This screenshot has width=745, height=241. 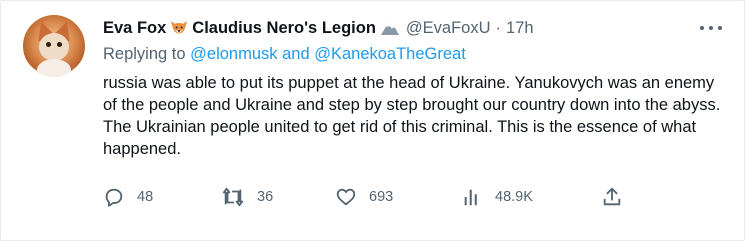 I want to click on timestamp: 17h, so click(x=520, y=28).